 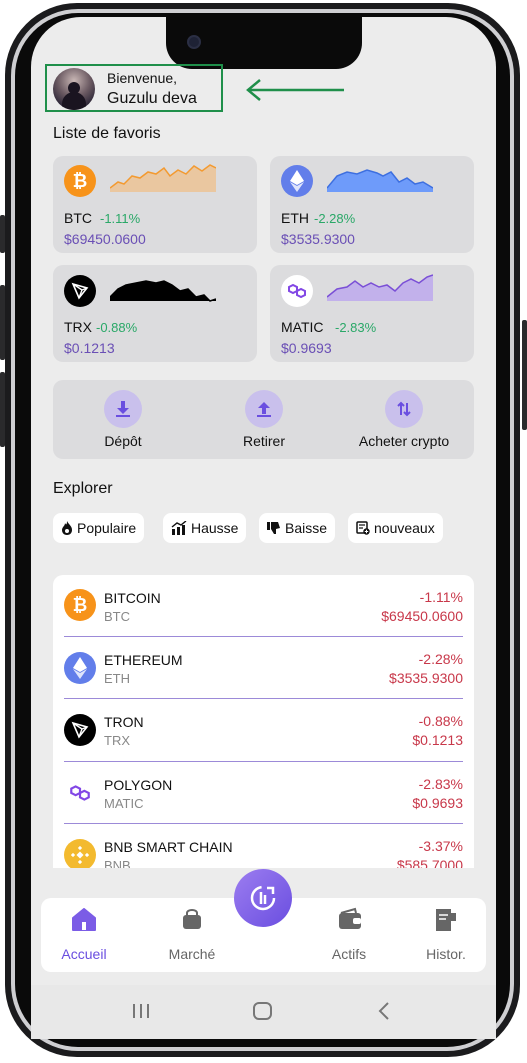 I want to click on coin-name: BITCOIN, so click(x=132, y=598).